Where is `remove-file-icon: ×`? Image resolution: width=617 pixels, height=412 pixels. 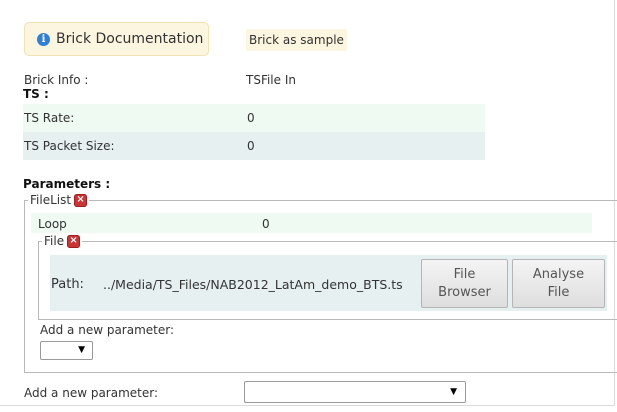 remove-file-icon: × is located at coordinates (74, 241).